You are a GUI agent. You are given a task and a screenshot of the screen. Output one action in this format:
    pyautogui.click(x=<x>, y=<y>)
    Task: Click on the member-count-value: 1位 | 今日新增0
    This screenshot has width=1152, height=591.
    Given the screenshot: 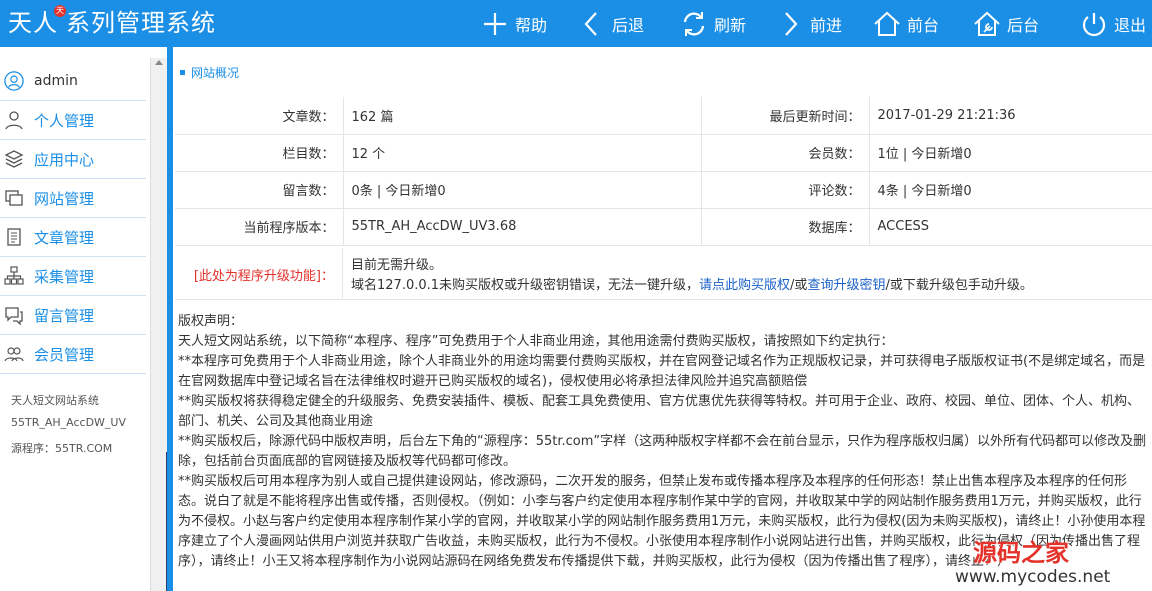 What is the action you would take?
    pyautogui.click(x=1010, y=153)
    